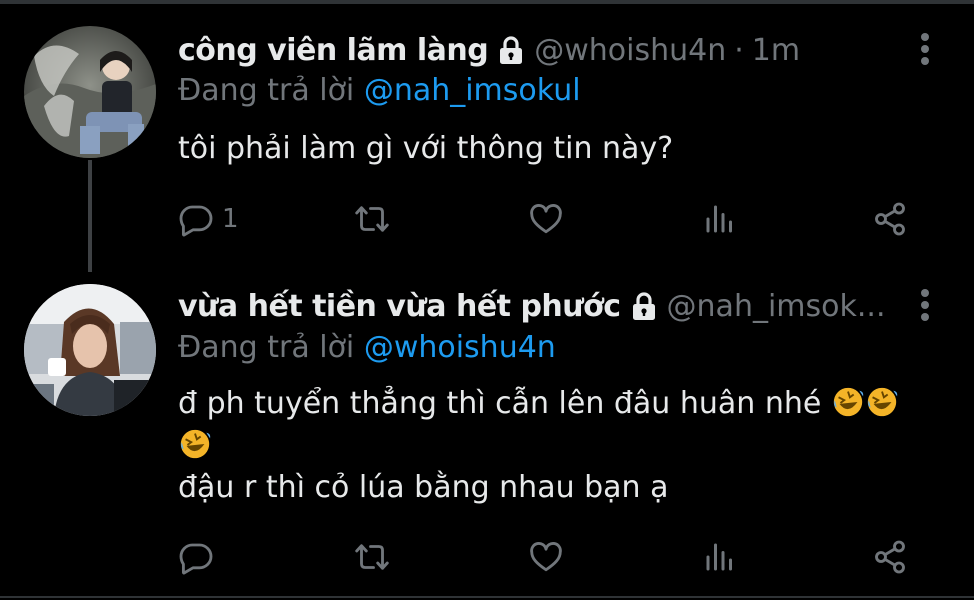 The image size is (974, 600). Describe the element at coordinates (90, 350) in the screenshot. I see `avatar-nah-imsokul` at that location.